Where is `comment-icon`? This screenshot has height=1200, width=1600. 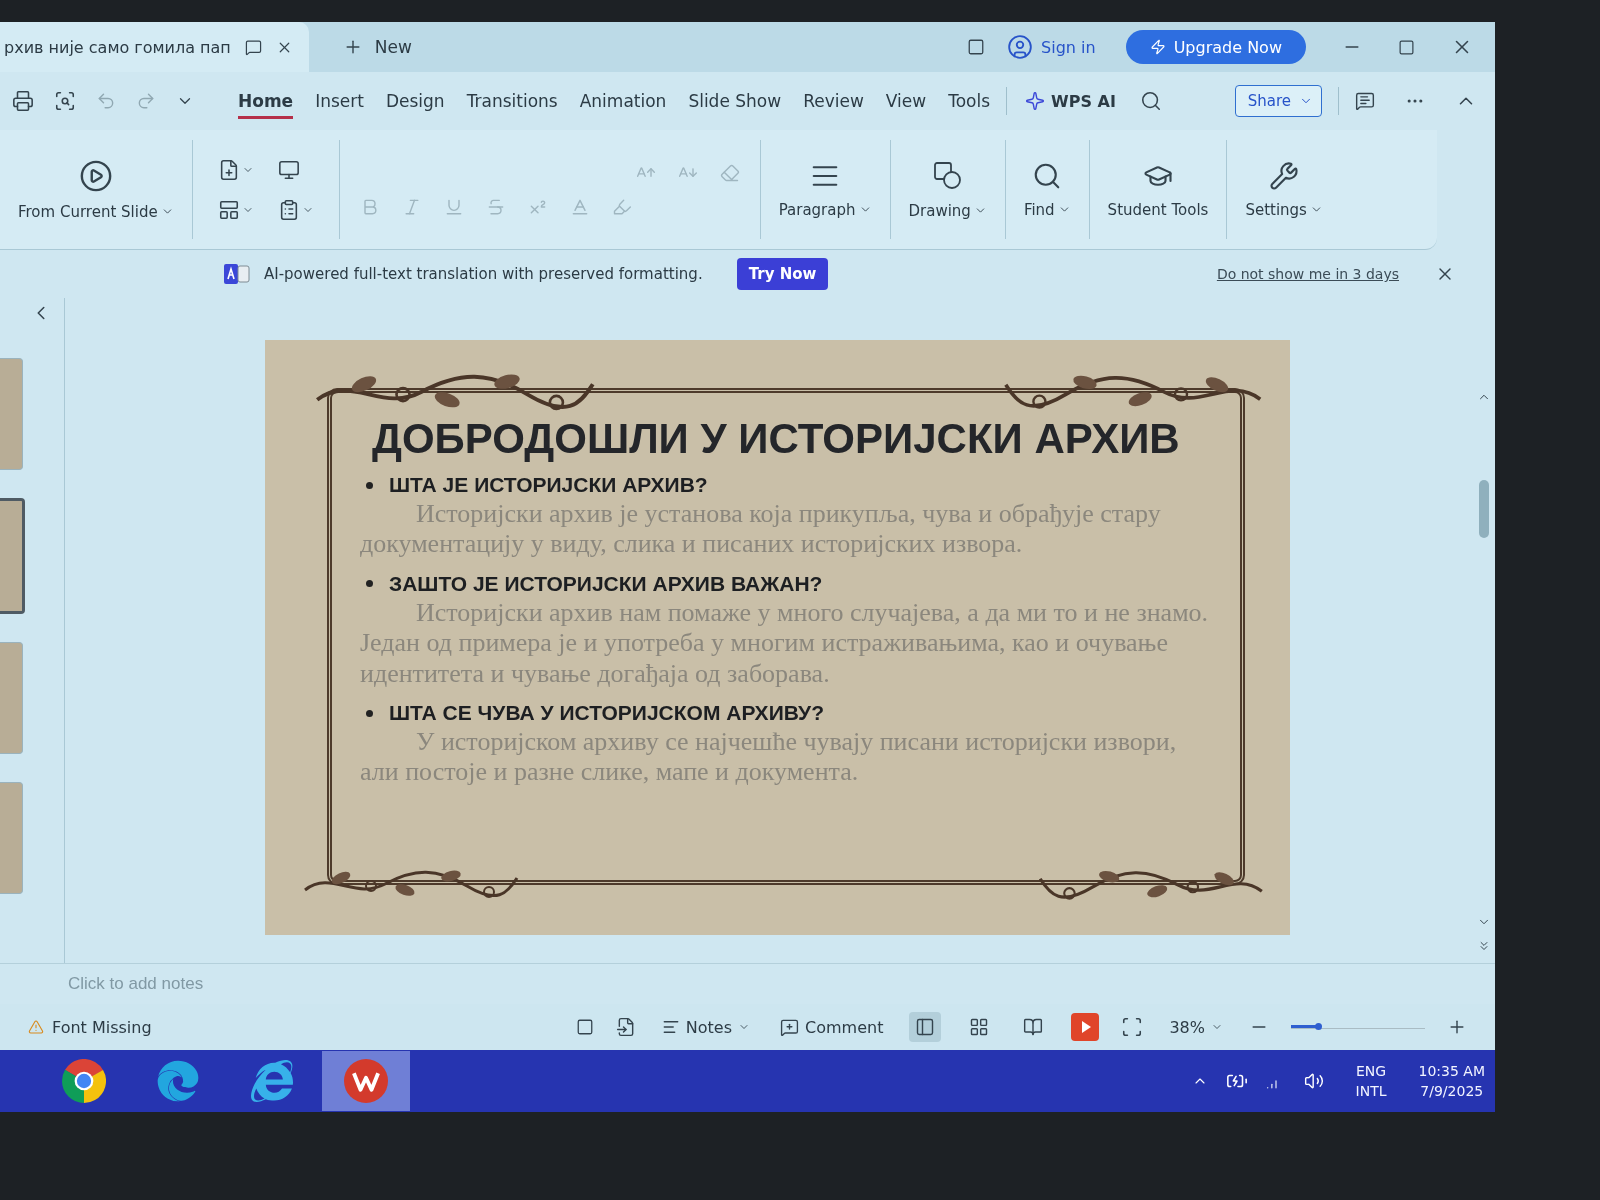
comment-icon is located at coordinates (1365, 101).